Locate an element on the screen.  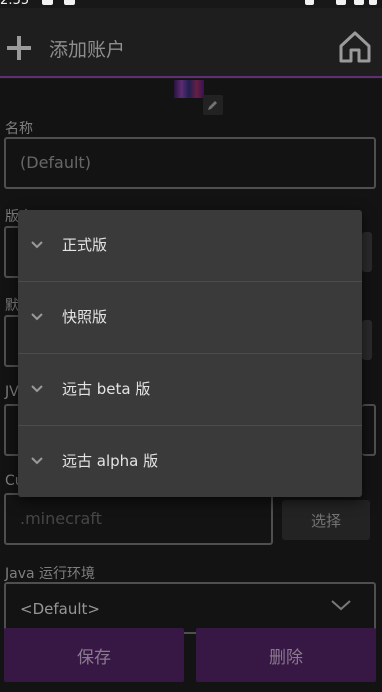
dropdown-item-old-beta: 远古 beta 版 is located at coordinates (190, 390).